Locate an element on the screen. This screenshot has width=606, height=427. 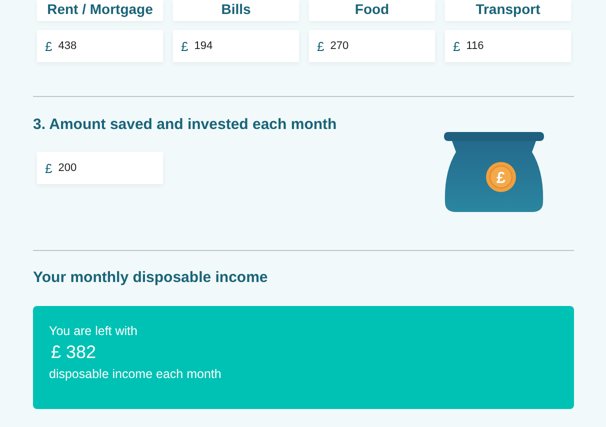
section-heading: Your monthly disposable income is located at coordinates (151, 277).